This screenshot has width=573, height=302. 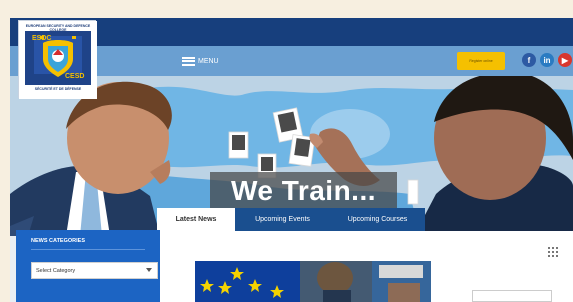 I want to click on news-photo, so click(x=313, y=281).